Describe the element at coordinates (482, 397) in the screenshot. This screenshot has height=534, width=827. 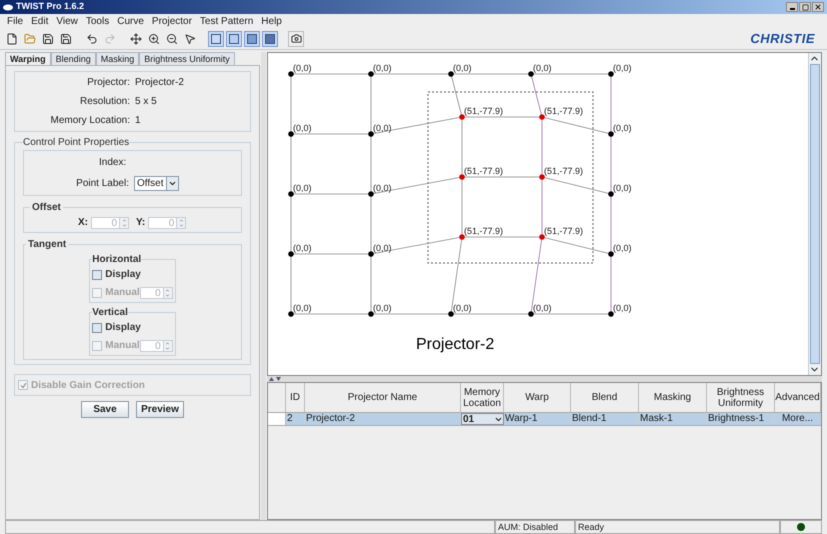
I see `column-header: Memory Location` at that location.